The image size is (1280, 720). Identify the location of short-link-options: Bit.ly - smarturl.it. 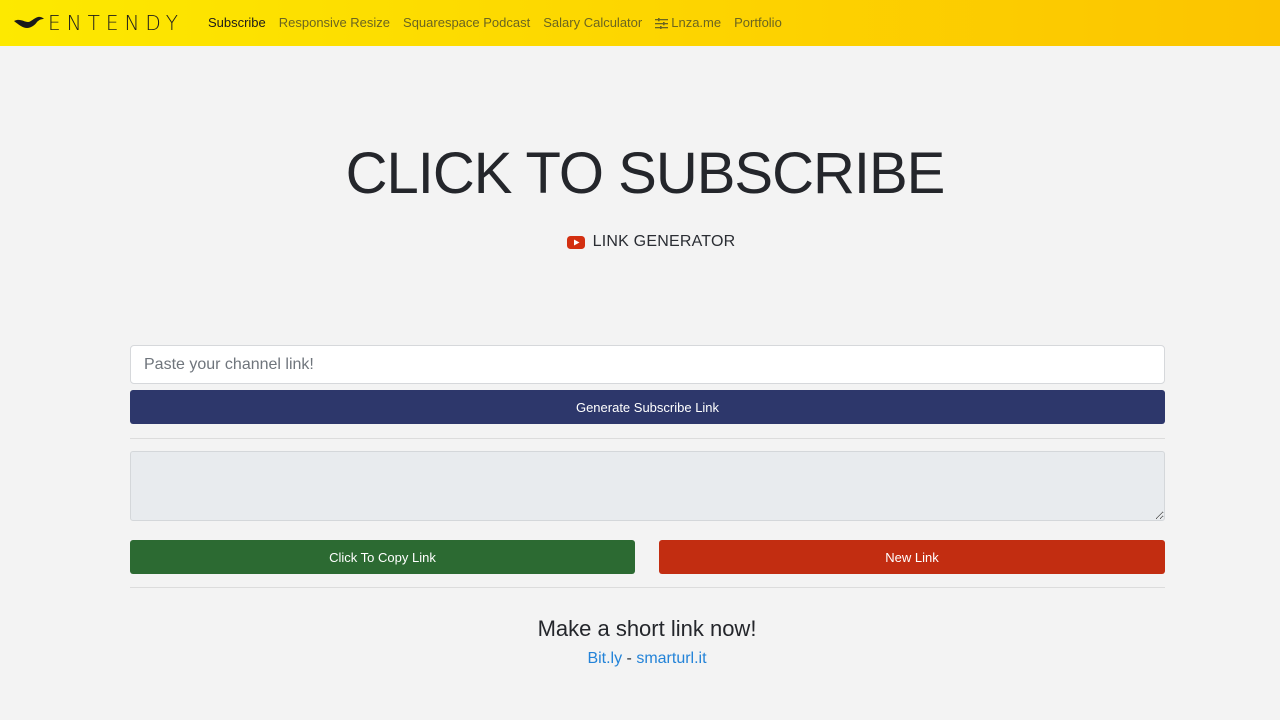
(640, 659).